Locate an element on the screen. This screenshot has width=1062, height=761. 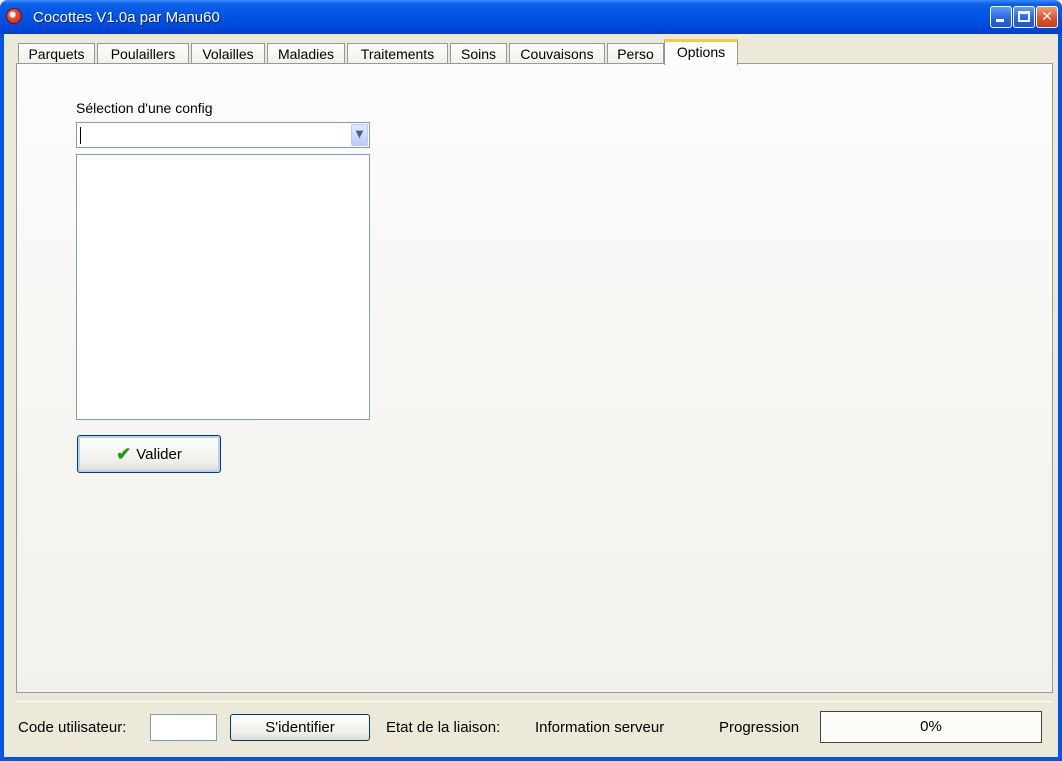
tab-label: Poulaillers is located at coordinates (143, 54).